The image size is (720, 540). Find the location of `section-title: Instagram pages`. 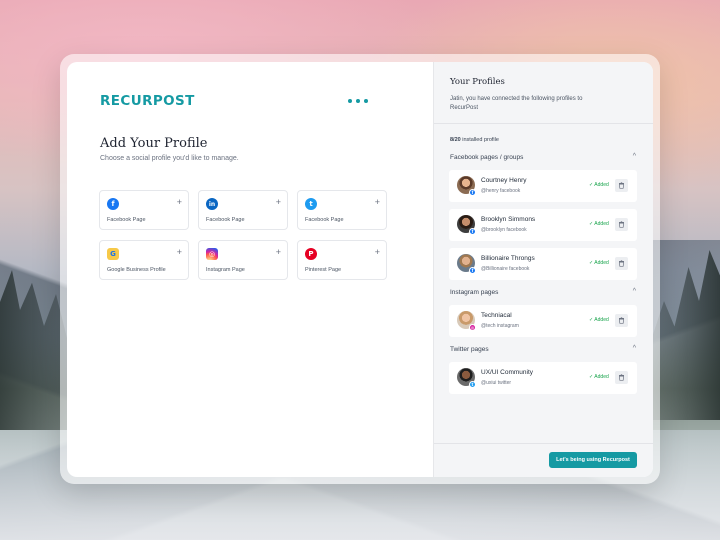

section-title: Instagram pages is located at coordinates (474, 292).